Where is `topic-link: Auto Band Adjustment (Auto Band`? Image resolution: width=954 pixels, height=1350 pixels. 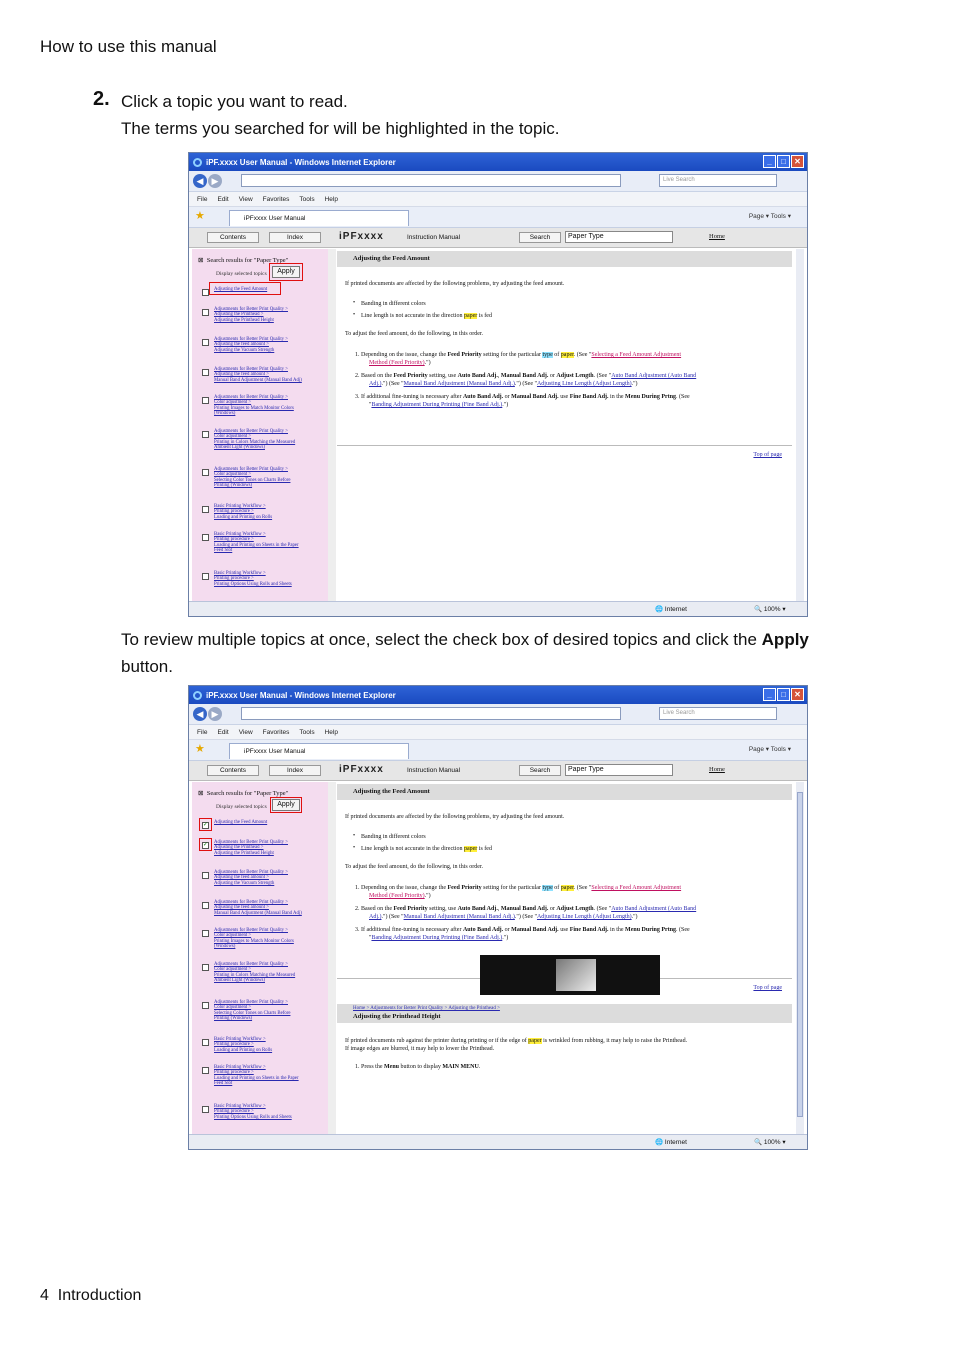
topic-link: Auto Band Adjustment (Auto Band is located at coordinates (654, 909).